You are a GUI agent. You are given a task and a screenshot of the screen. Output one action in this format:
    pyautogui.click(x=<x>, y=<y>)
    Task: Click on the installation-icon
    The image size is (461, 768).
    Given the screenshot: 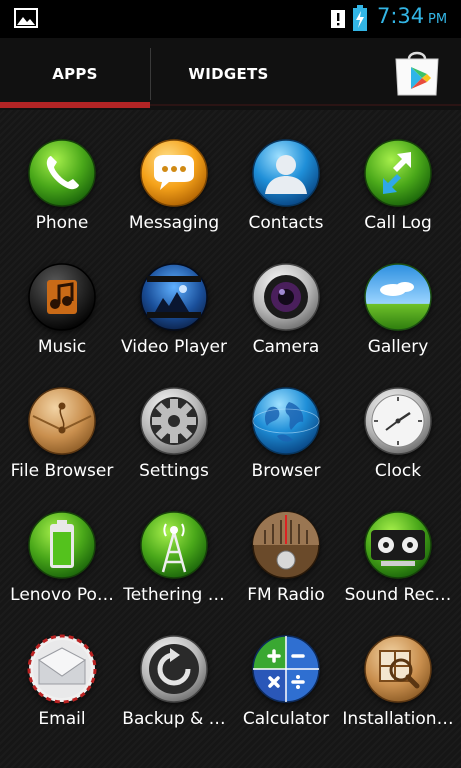 What is the action you would take?
    pyautogui.click(x=398, y=669)
    